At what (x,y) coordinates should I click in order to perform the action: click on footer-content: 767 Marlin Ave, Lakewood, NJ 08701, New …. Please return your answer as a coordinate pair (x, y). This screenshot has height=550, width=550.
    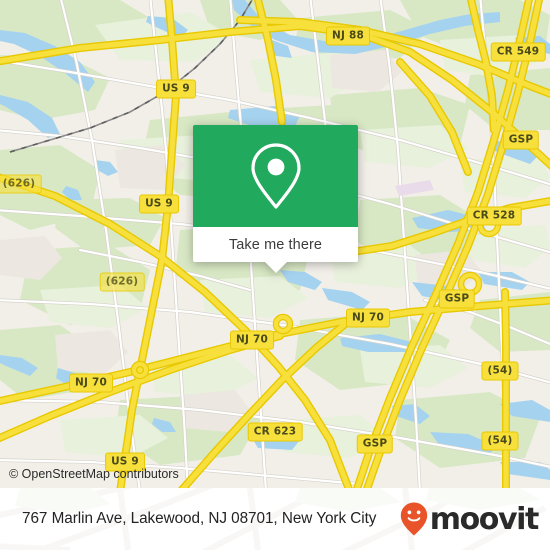
    Looking at the image, I should click on (275, 519).